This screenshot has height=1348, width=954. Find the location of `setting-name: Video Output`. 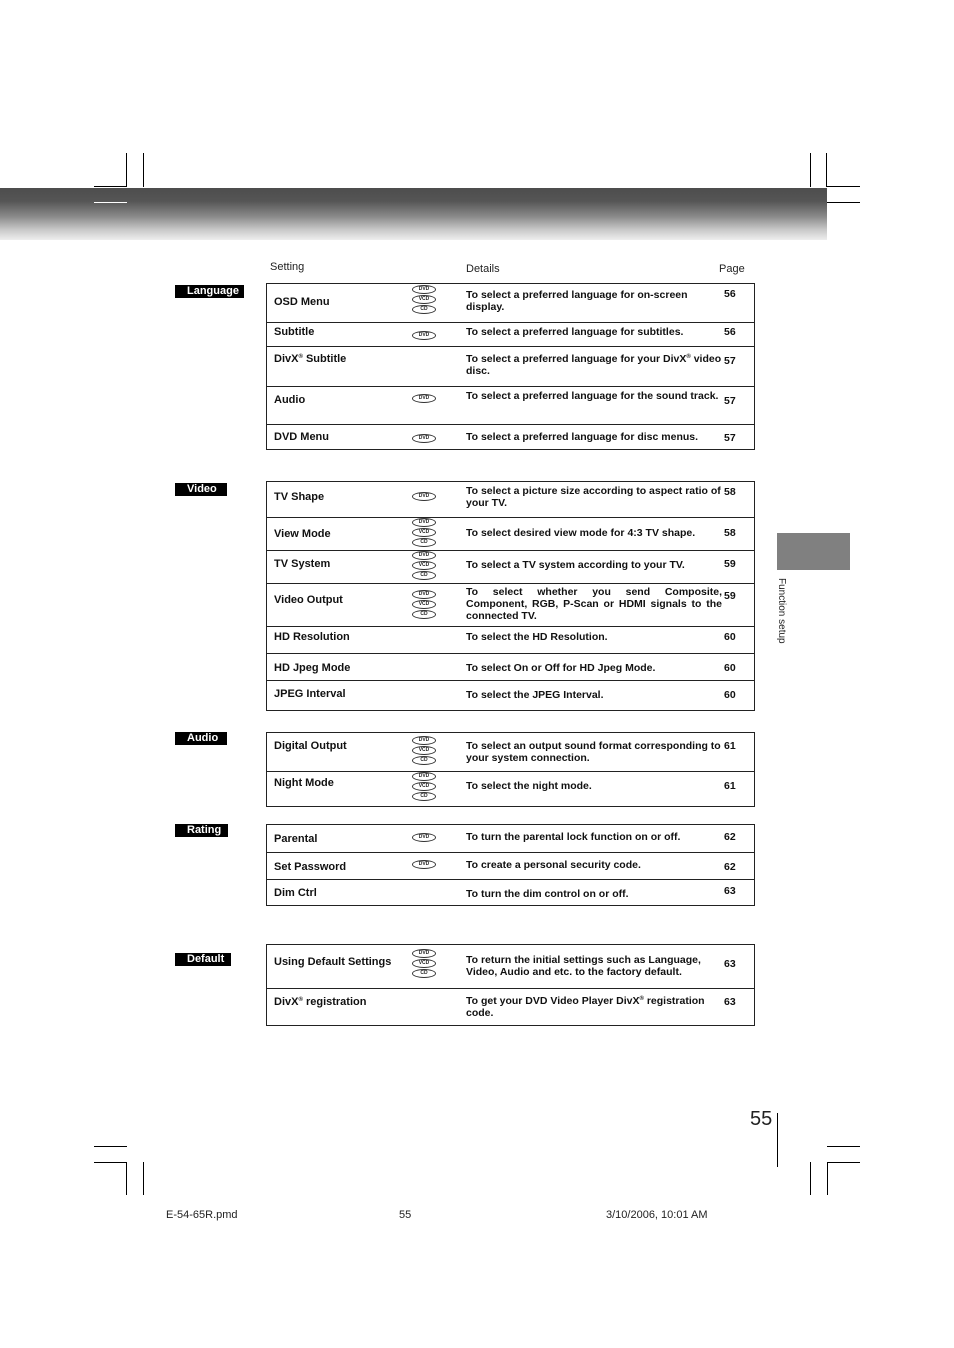

setting-name: Video Output is located at coordinates (308, 600).